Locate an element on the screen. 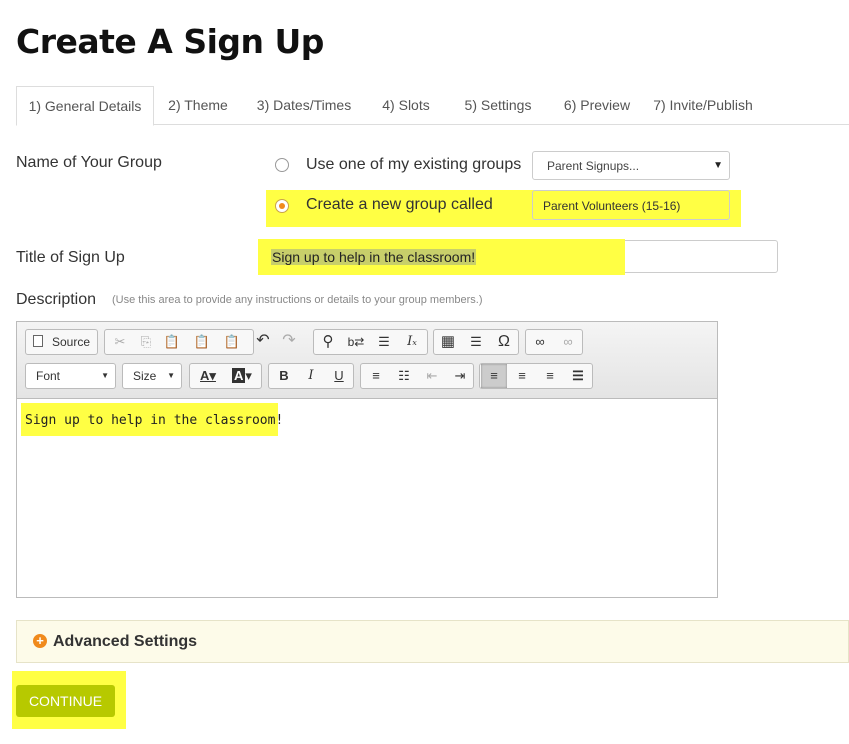 The height and width of the screenshot is (744, 849). insert-group: ▦ ☰ Ω is located at coordinates (476, 342).